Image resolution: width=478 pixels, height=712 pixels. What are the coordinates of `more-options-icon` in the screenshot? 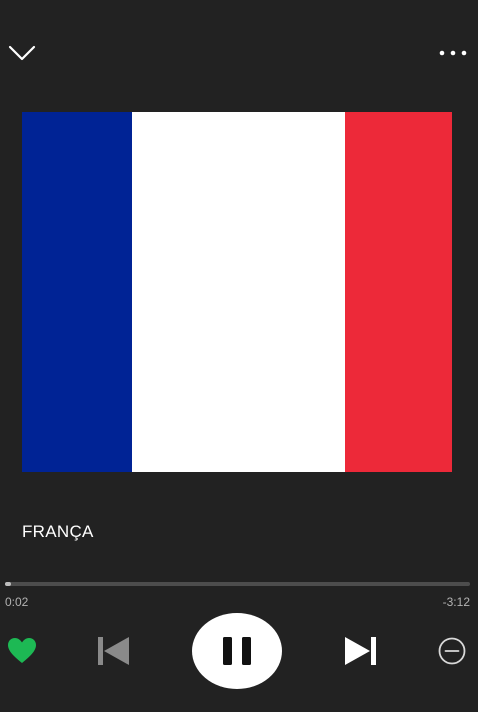 It's located at (453, 53).